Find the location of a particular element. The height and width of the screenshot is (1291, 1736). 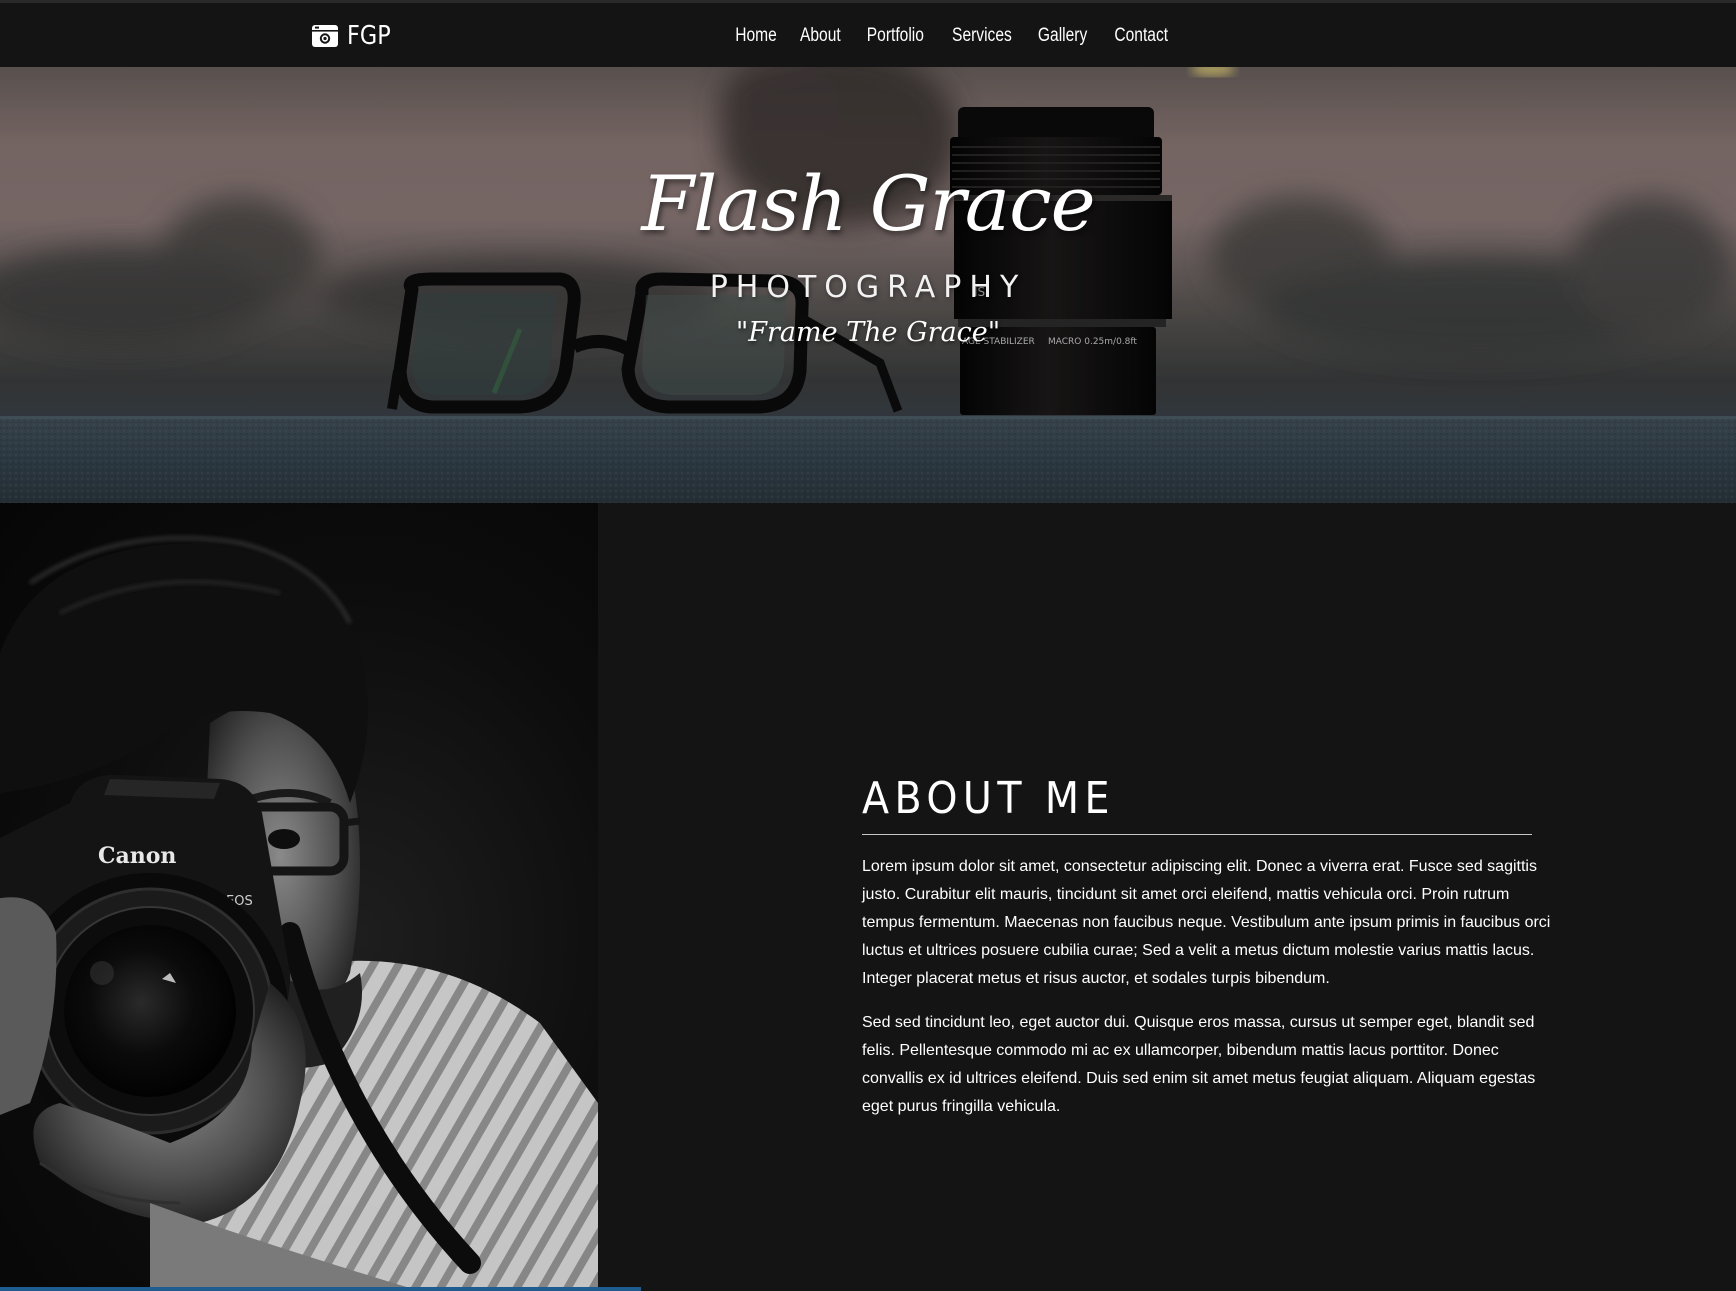

nav-link-portfolio: Portfolio is located at coordinates (894, 36).